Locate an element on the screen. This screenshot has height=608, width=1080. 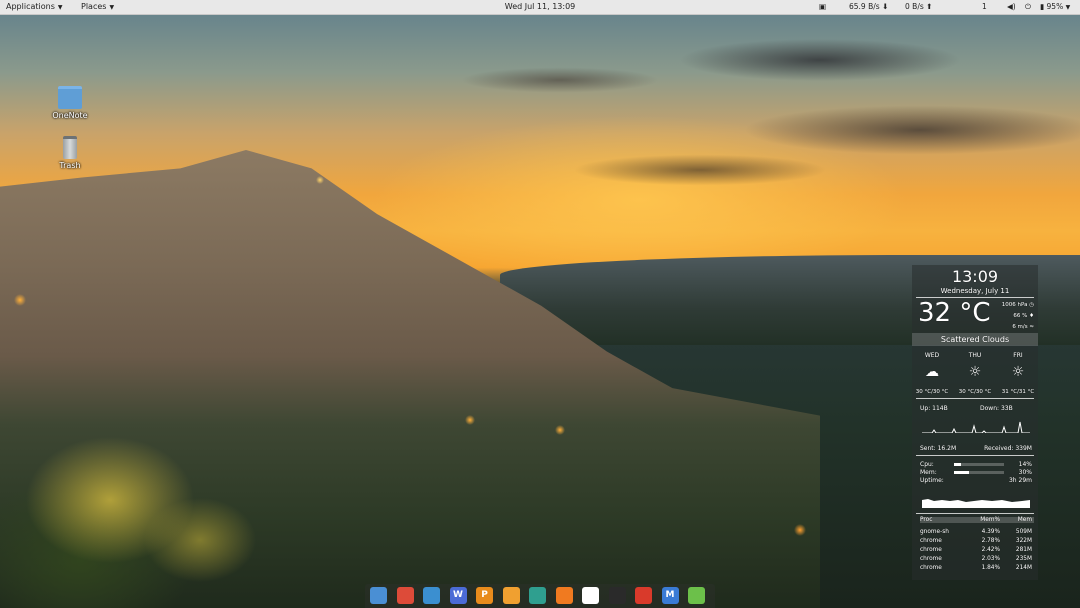
process-table-header: Proc Mem% Mem is located at coordinates (977, 520).